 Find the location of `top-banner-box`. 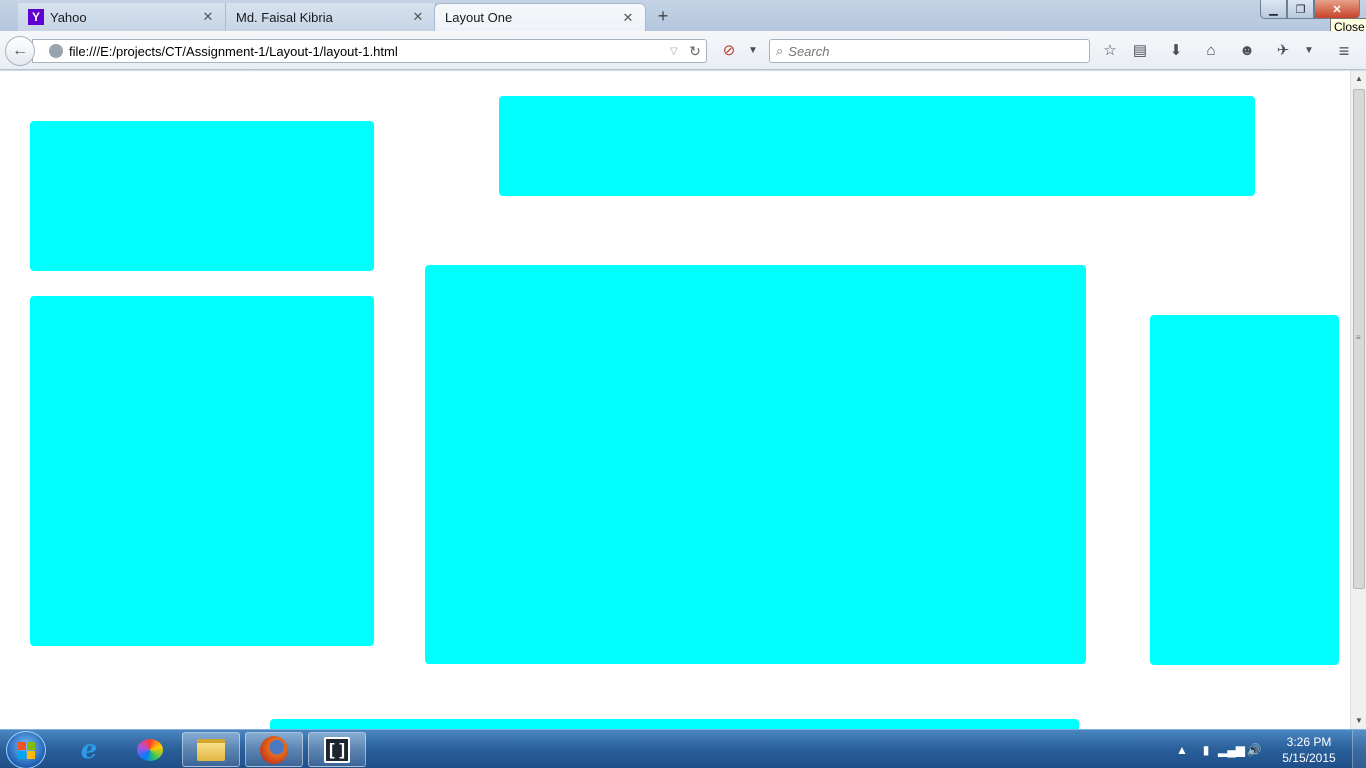

top-banner-box is located at coordinates (877, 146).